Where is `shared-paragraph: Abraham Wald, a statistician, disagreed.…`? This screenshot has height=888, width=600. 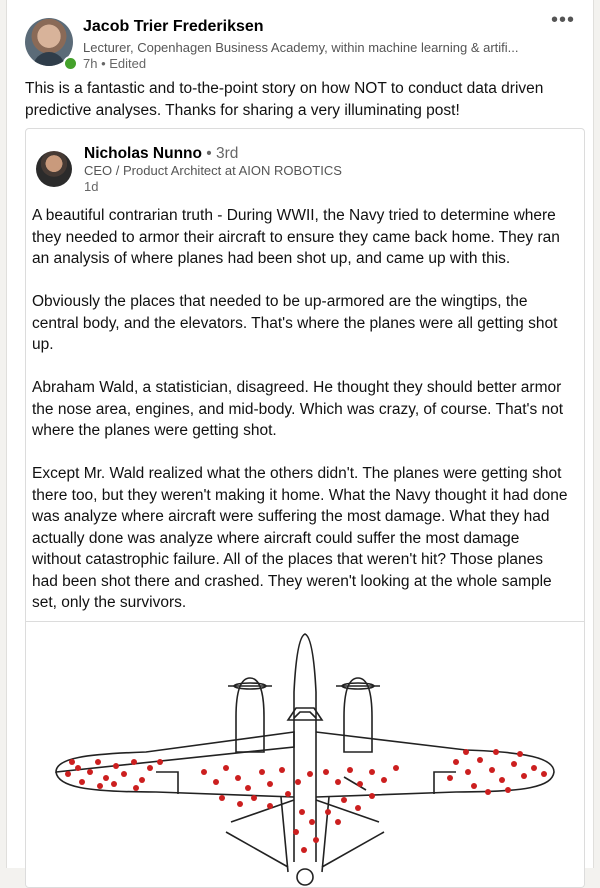 shared-paragraph: Abraham Wald, a statistician, disagreed.… is located at coordinates (298, 409).